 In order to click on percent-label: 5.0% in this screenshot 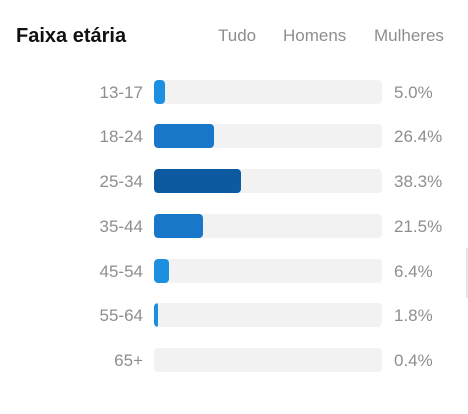, I will do `click(413, 92)`.